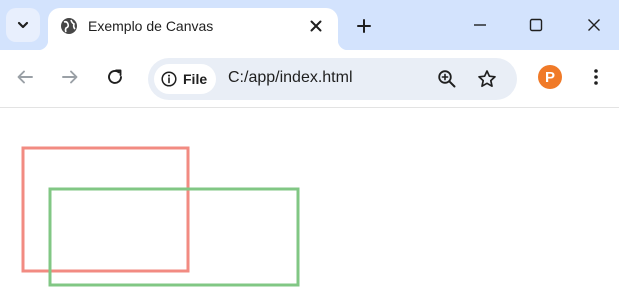 This screenshot has width=619, height=308. Describe the element at coordinates (69, 26) in the screenshot. I see `globe-icon` at that location.